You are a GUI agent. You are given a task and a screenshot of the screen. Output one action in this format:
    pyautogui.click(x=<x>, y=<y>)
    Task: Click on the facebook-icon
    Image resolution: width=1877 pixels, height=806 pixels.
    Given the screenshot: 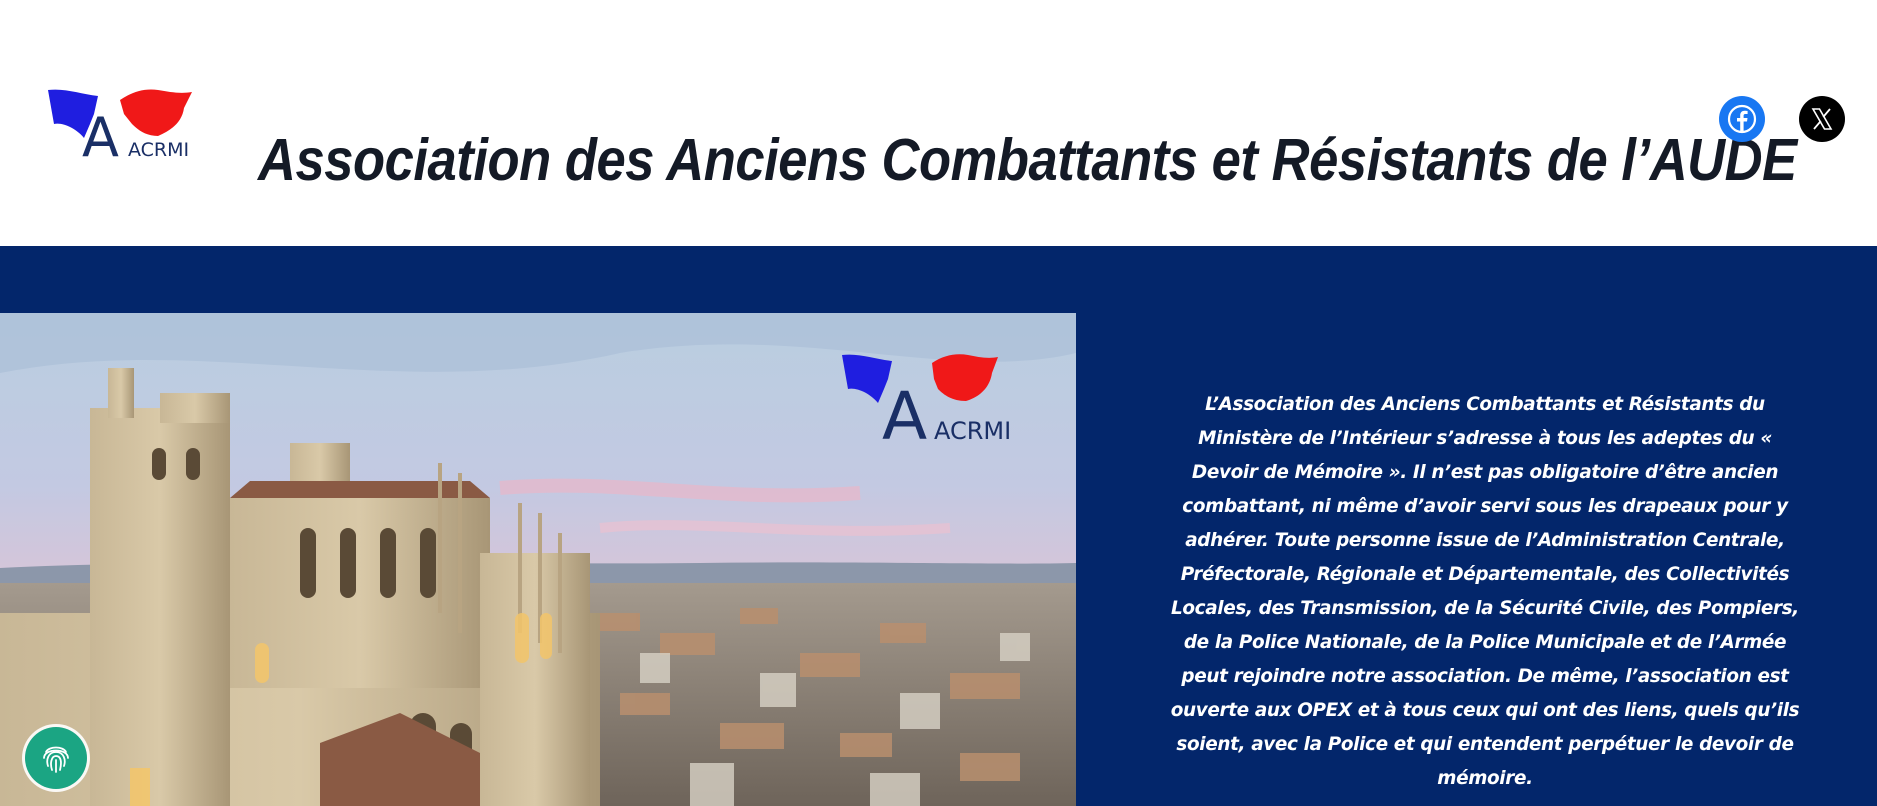 What is the action you would take?
    pyautogui.click(x=1742, y=119)
    